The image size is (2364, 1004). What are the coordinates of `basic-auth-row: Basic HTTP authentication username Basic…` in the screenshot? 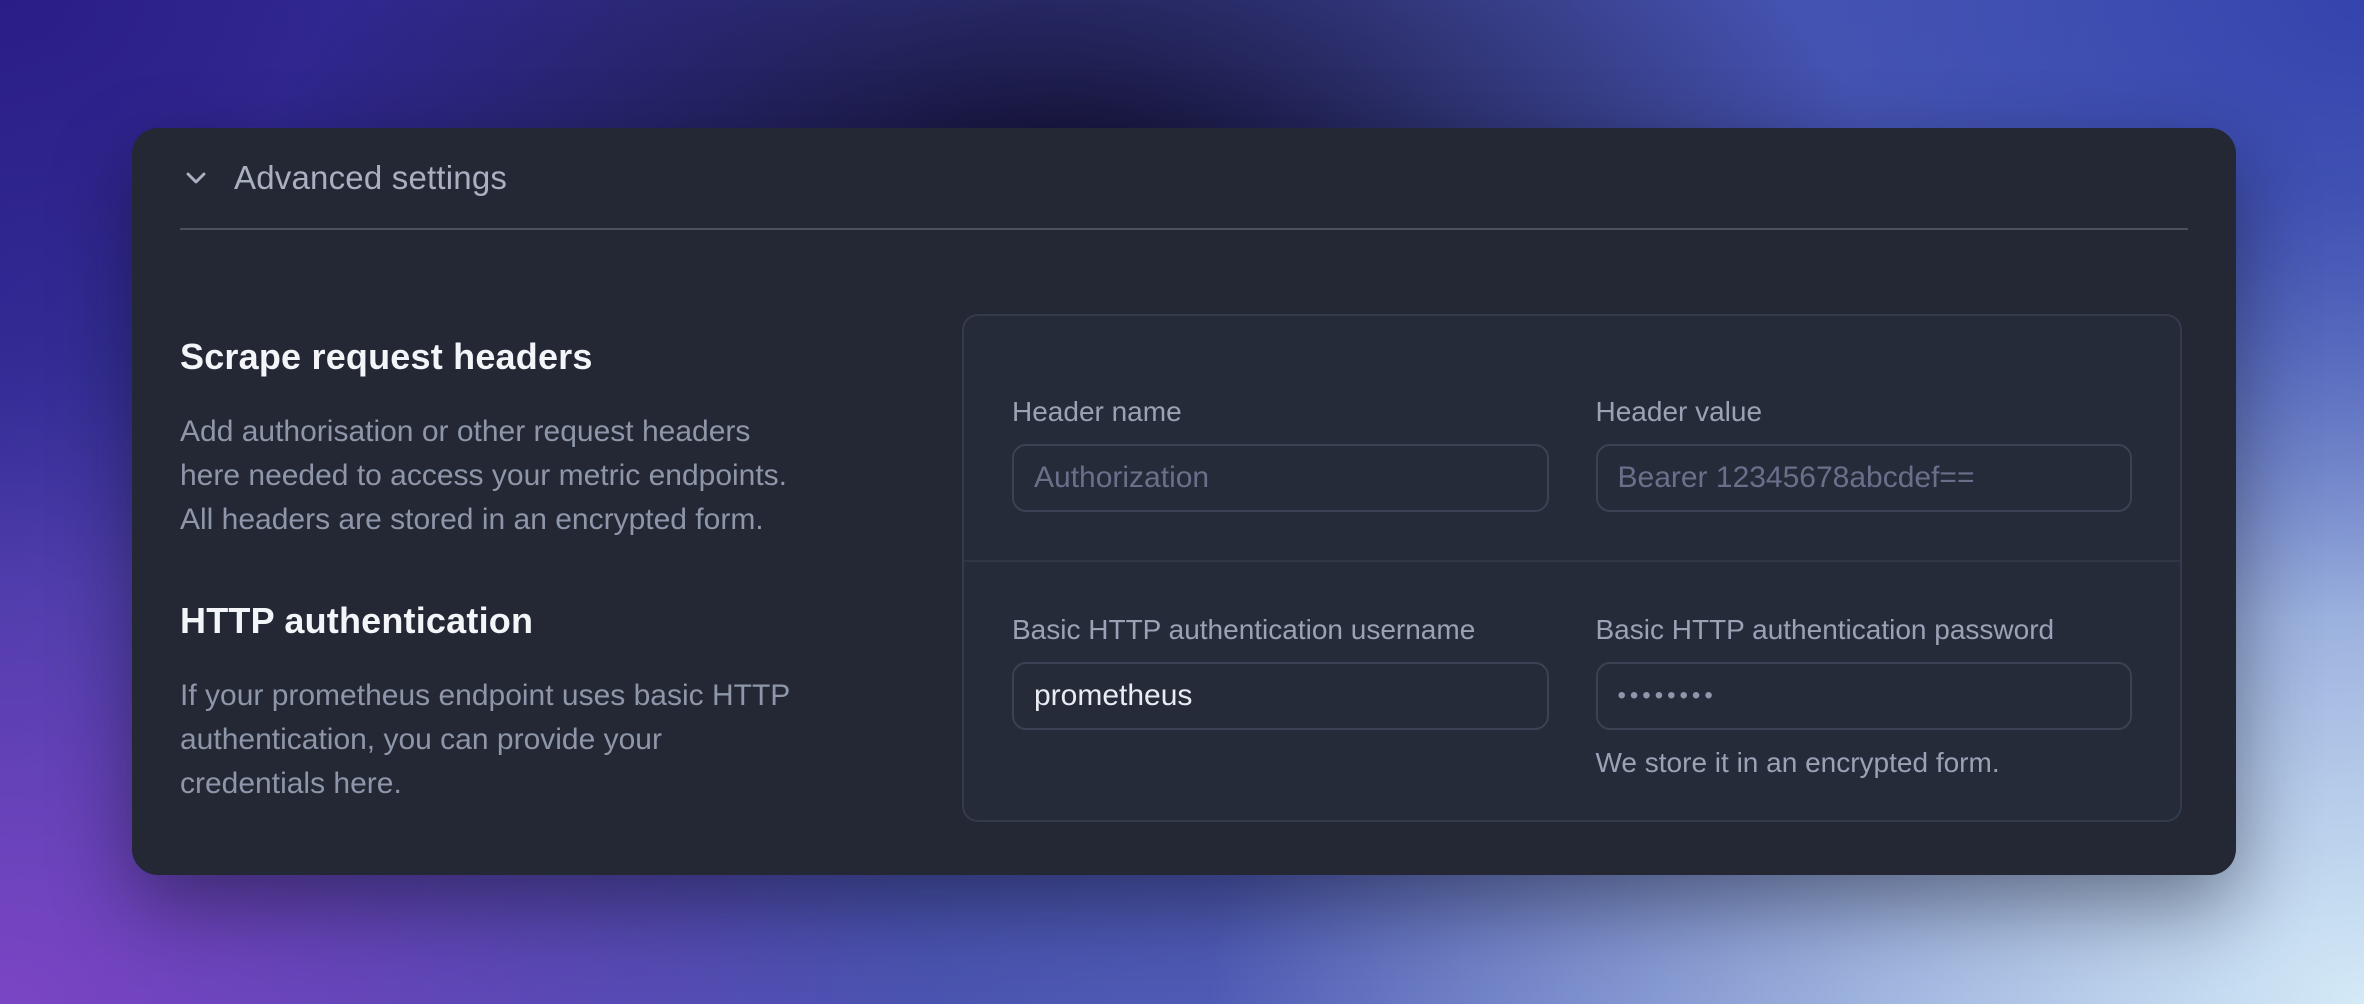 It's located at (1572, 690).